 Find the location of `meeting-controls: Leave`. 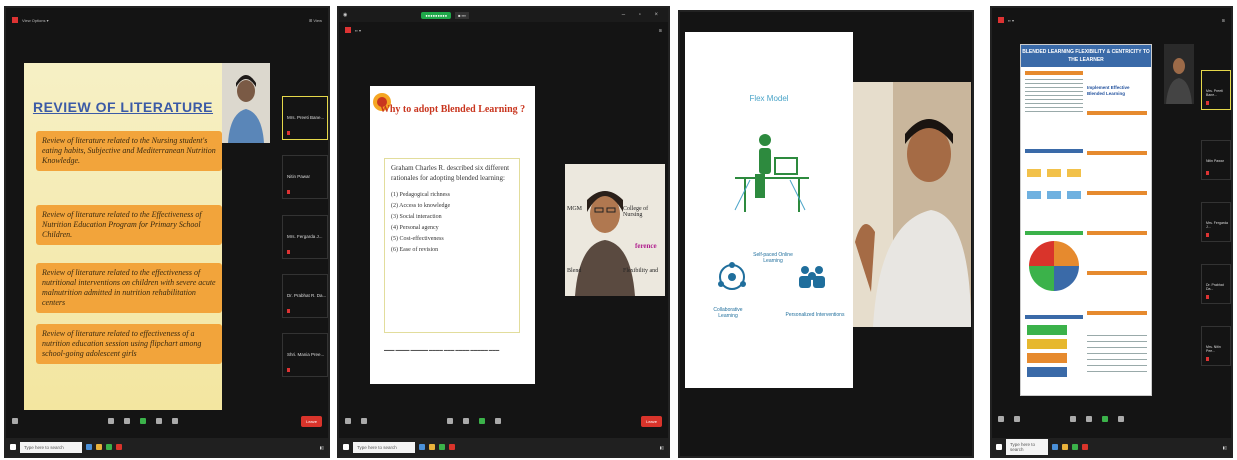

meeting-controls: Leave is located at coordinates (167, 421).